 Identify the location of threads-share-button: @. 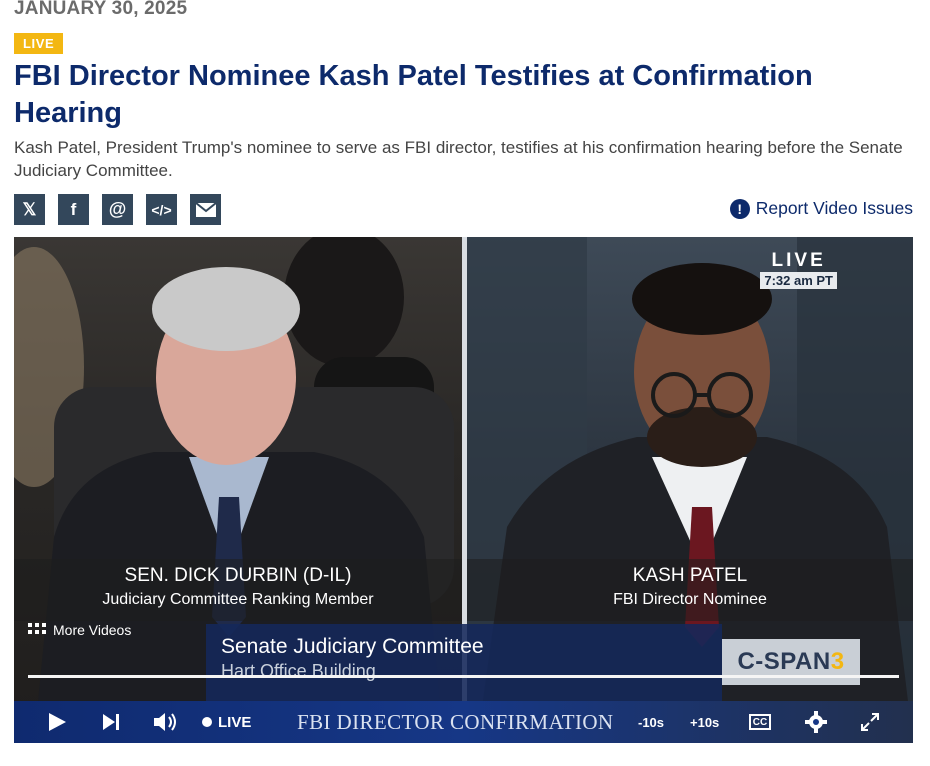
(117, 209).